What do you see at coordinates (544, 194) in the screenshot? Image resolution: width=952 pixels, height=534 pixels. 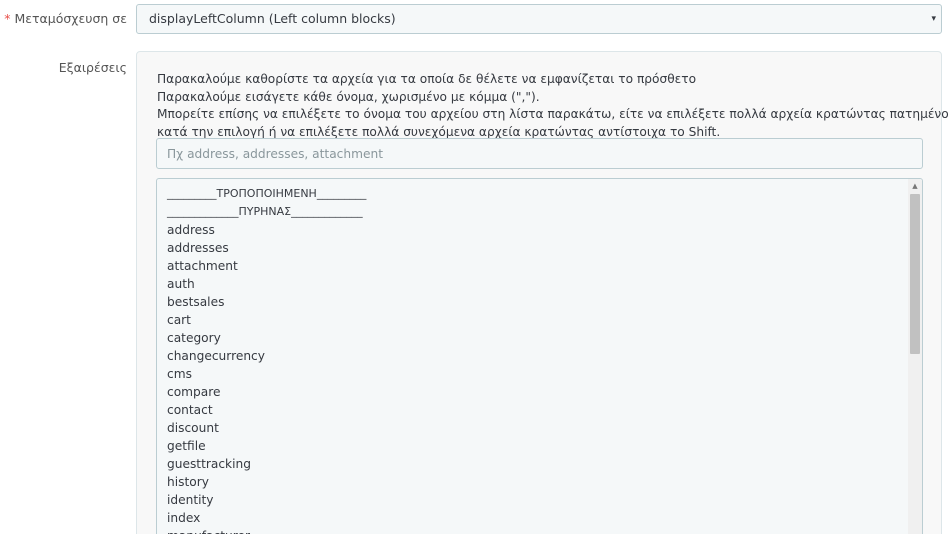 I see `list-group-header-custom: _________ΤΡΟΠΟΠΟΙΗΜΕΝΗ_________` at bounding box center [544, 194].